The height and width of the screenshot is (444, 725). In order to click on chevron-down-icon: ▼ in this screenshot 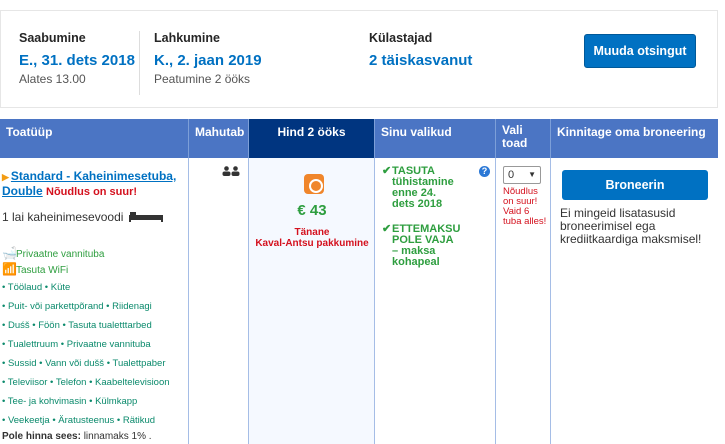, I will do `click(532, 174)`.